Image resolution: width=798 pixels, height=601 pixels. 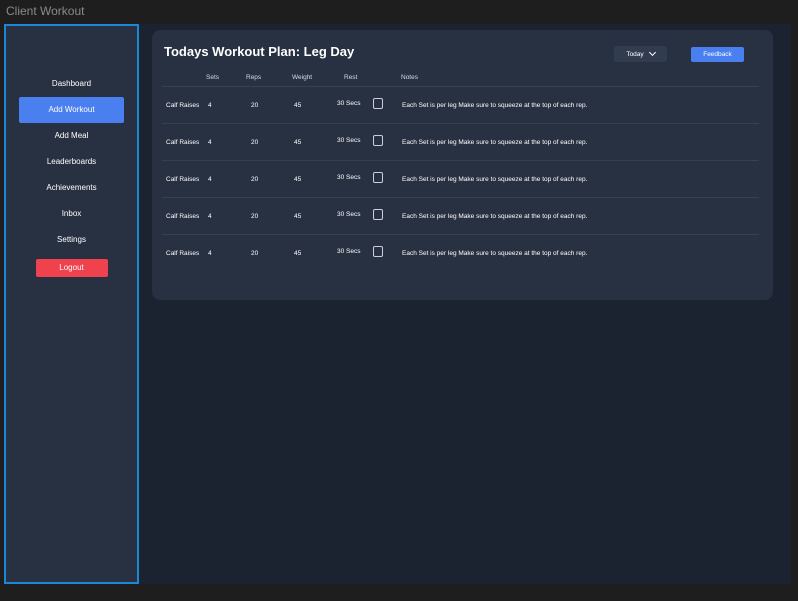 I want to click on sidebar-item-add-workout: Add Workout, so click(x=71, y=110).